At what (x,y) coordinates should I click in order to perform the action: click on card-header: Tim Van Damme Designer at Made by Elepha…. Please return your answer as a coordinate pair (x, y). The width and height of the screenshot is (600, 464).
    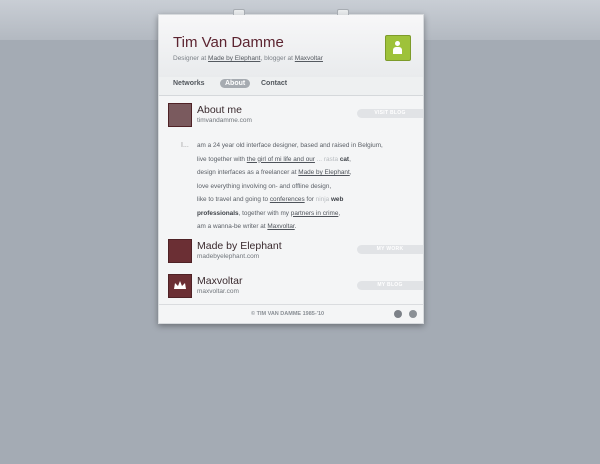
    Looking at the image, I should click on (291, 46).